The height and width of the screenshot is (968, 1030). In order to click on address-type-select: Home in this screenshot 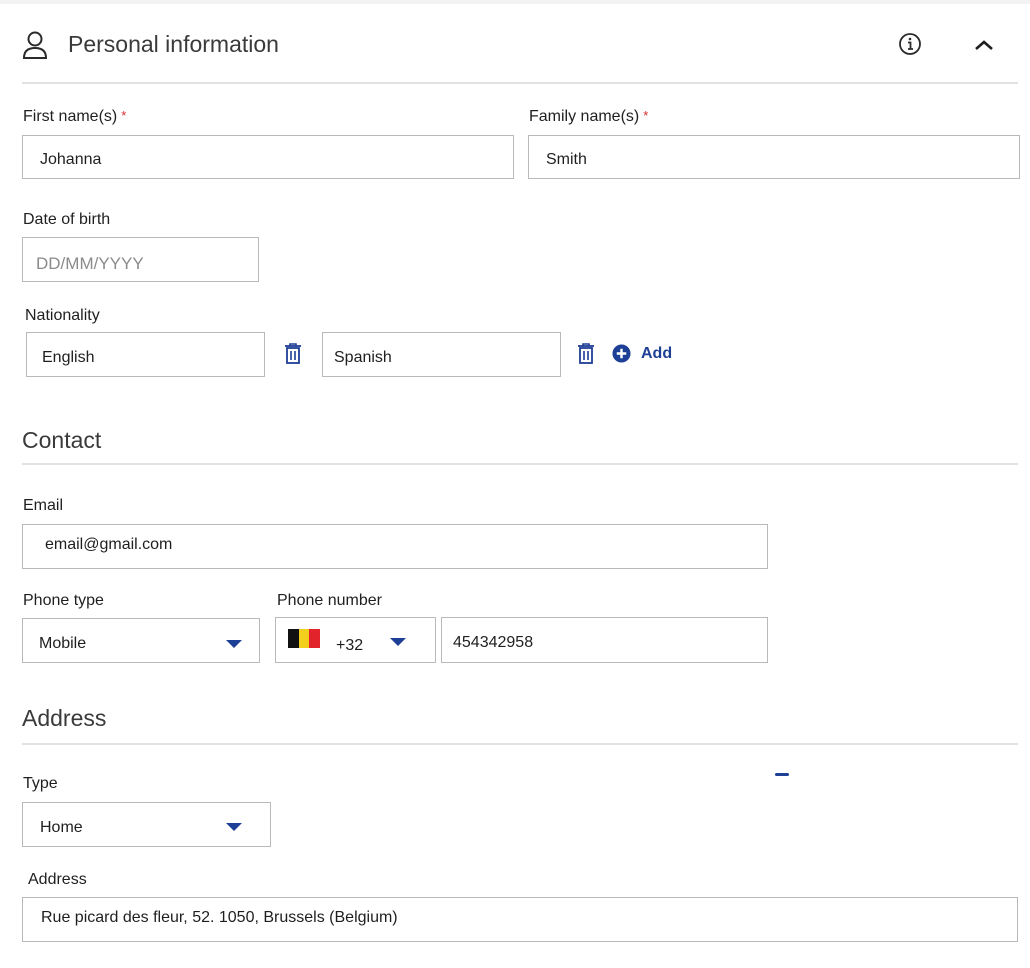, I will do `click(146, 824)`.